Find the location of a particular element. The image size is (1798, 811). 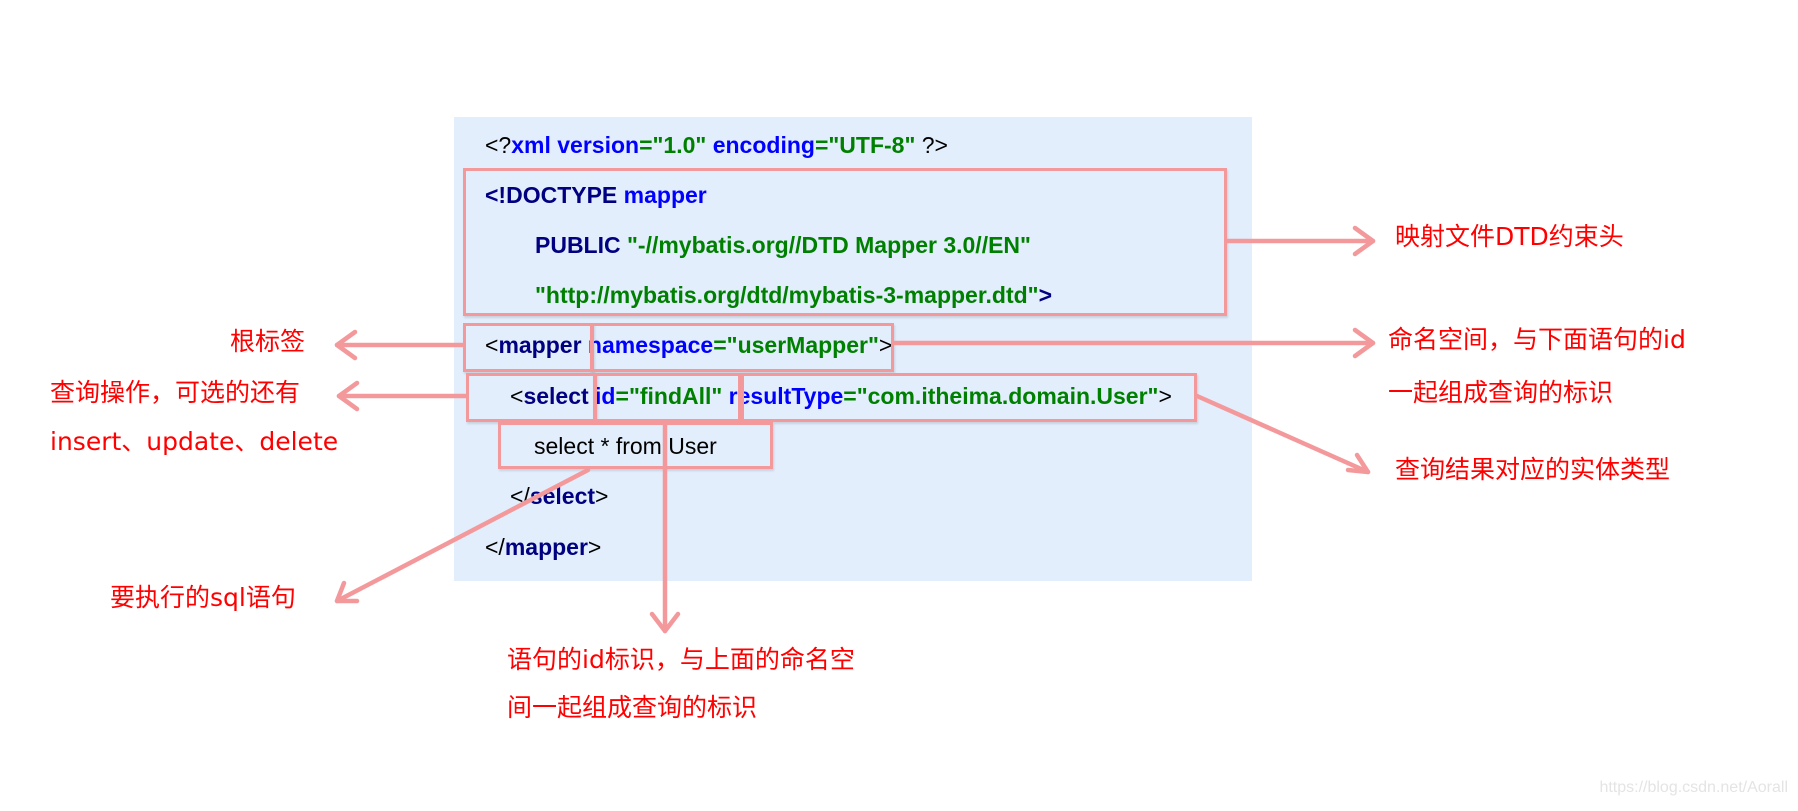

select-close-line: </select> is located at coordinates (559, 496).